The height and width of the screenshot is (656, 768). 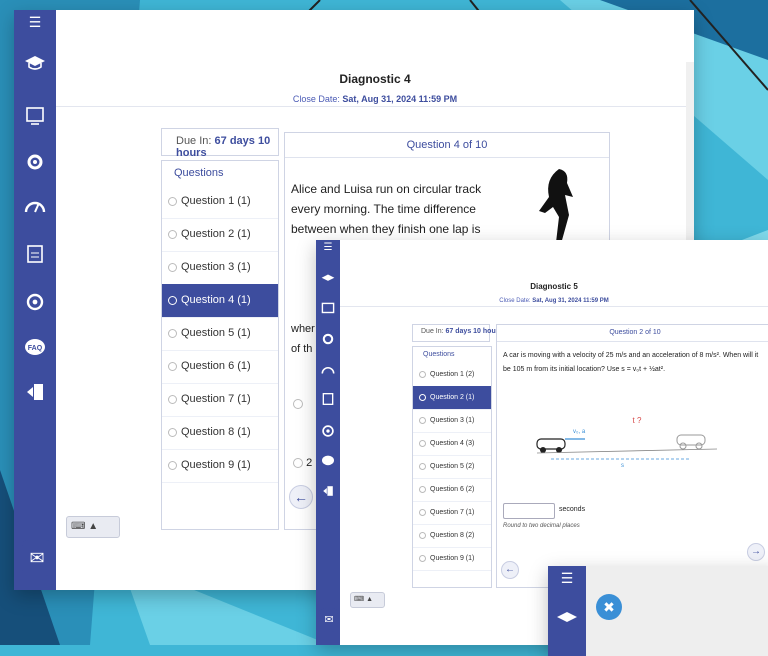 I want to click on question-list-label: Question 4 (1), so click(x=216, y=300).